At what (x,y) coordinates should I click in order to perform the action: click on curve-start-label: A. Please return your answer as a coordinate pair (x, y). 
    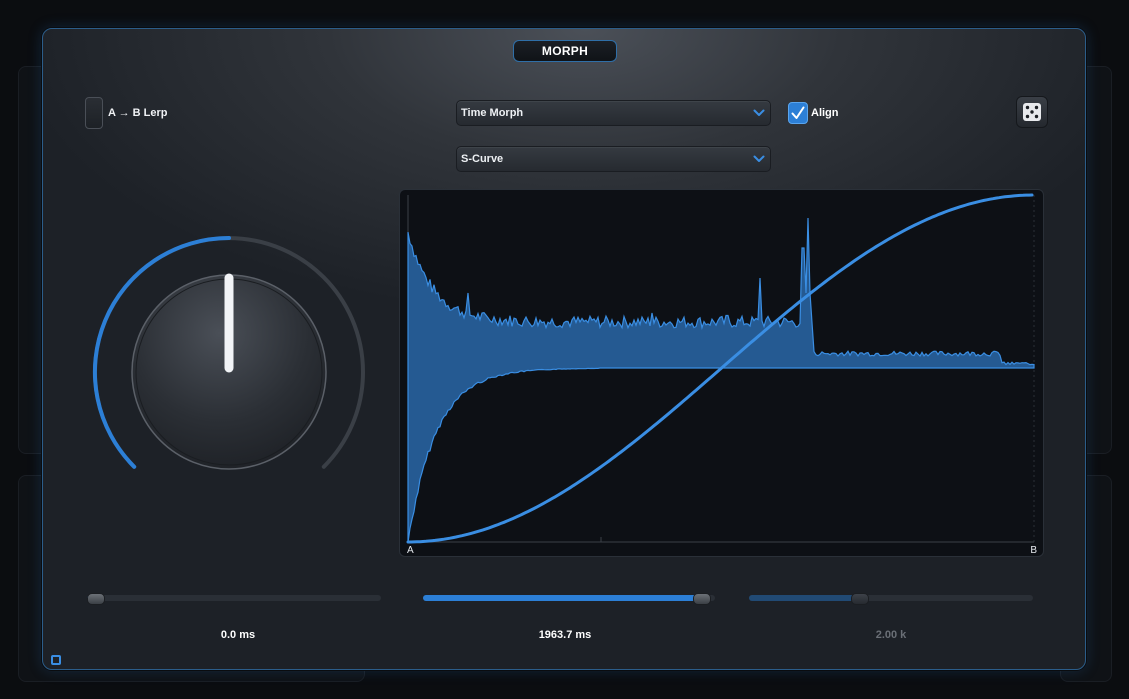
    Looking at the image, I should click on (410, 550).